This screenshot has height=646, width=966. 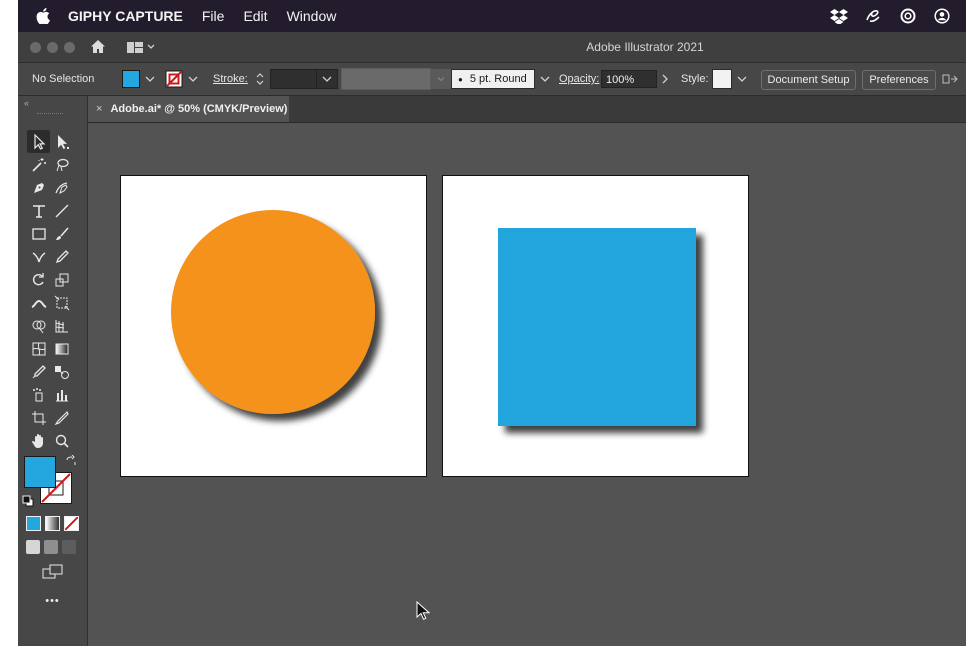 I want to click on fill-color-swatch, so click(x=40, y=472).